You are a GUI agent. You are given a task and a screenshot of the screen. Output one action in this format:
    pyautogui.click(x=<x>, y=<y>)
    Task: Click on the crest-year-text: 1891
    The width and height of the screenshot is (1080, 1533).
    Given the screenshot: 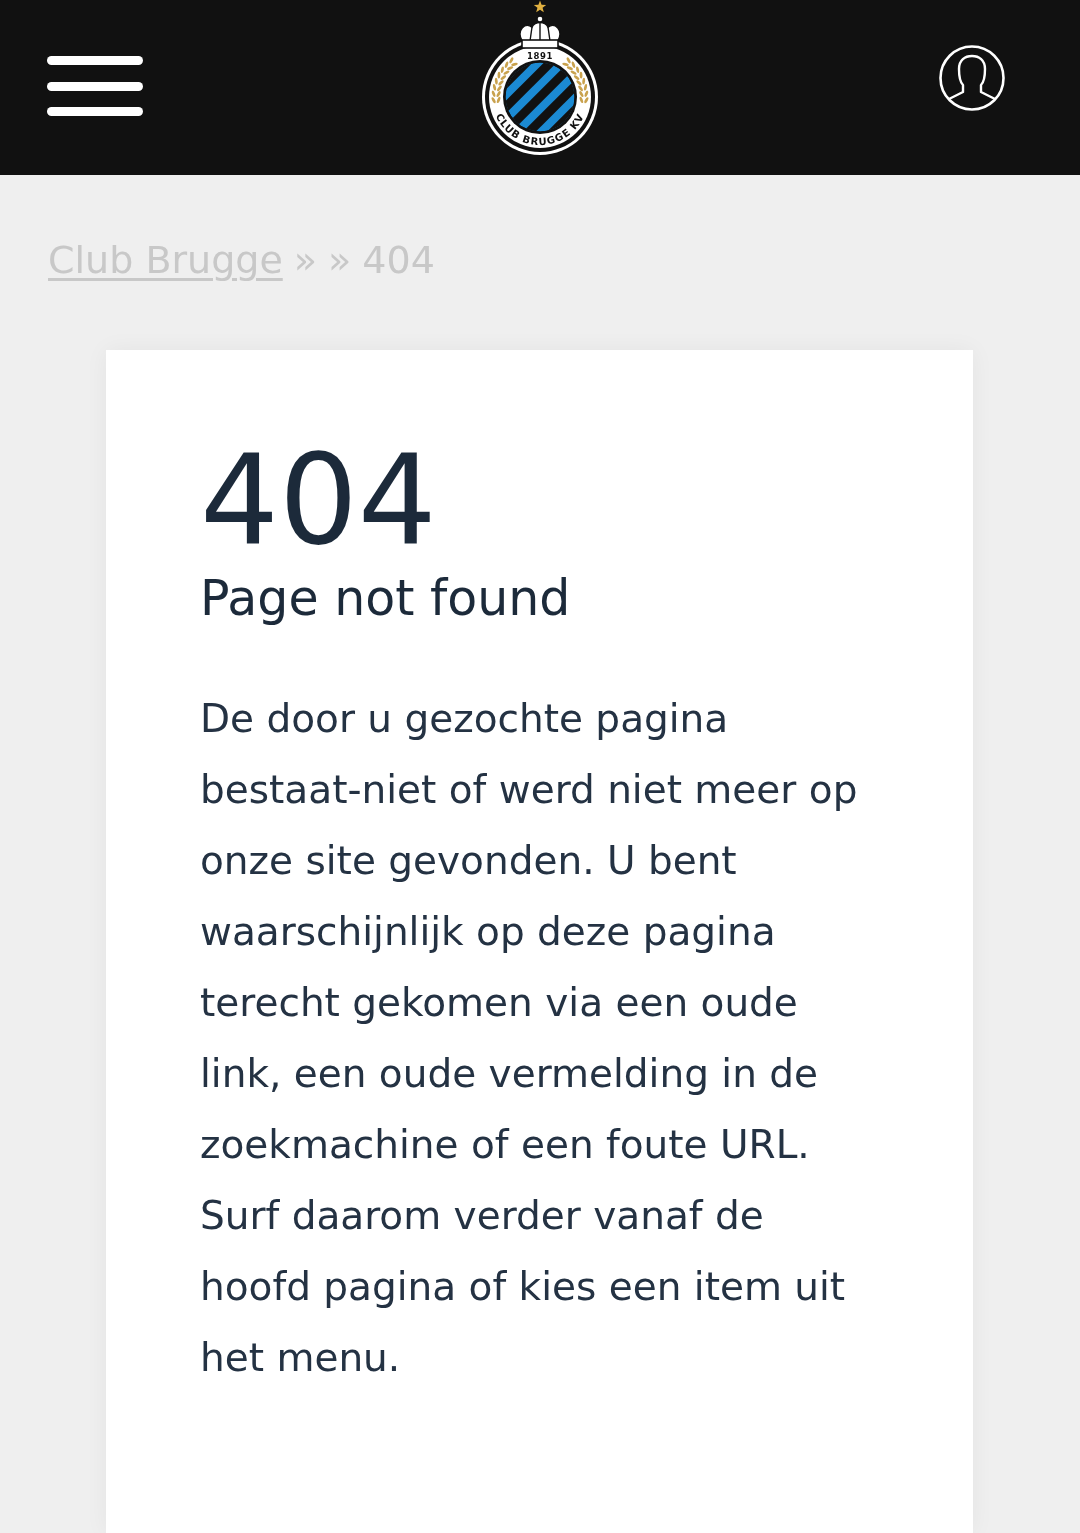 What is the action you would take?
    pyautogui.click(x=540, y=55)
    